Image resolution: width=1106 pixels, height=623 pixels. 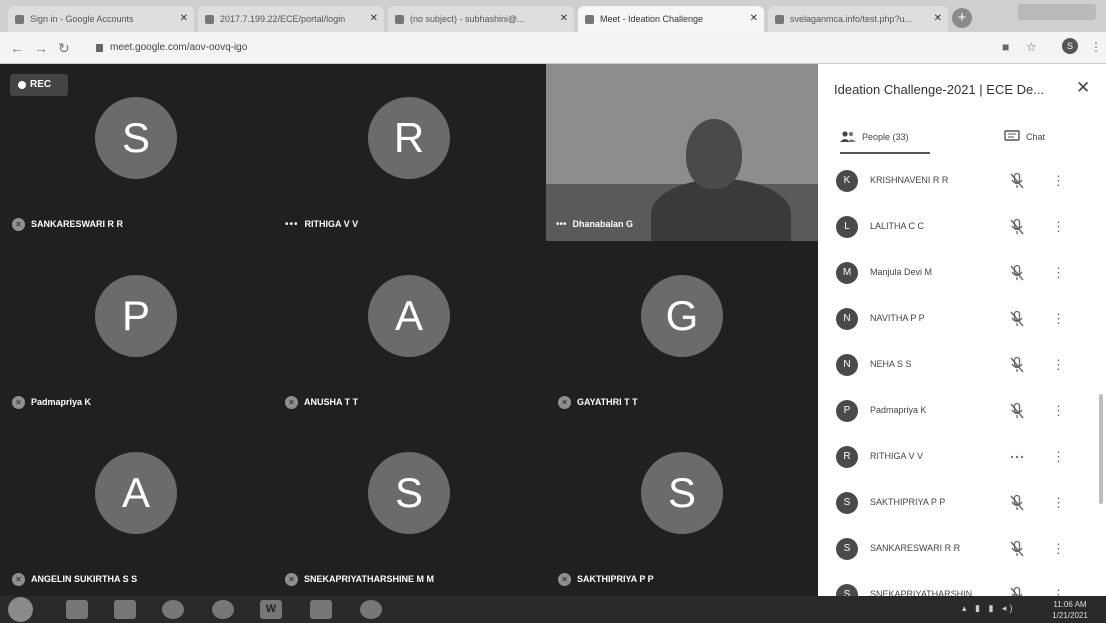 What do you see at coordinates (321, 224) in the screenshot?
I see `tile-name-row: ••• RITHIGA V V` at bounding box center [321, 224].